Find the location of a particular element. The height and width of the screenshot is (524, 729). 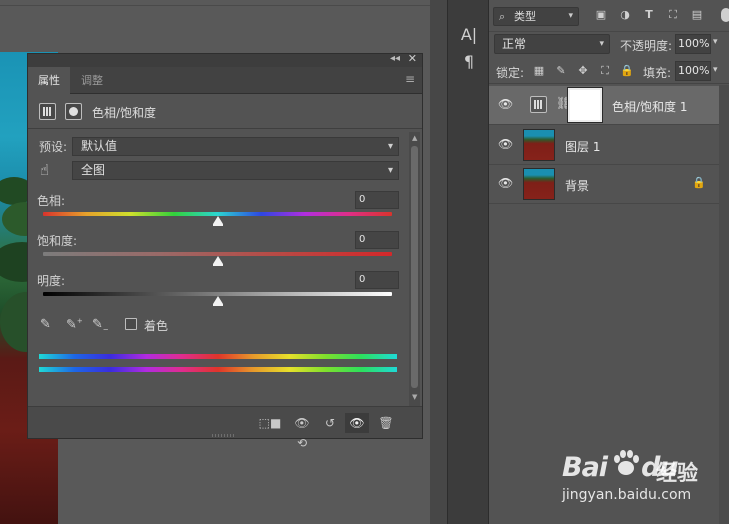

preset-value: 默认值 is located at coordinates (99, 146).